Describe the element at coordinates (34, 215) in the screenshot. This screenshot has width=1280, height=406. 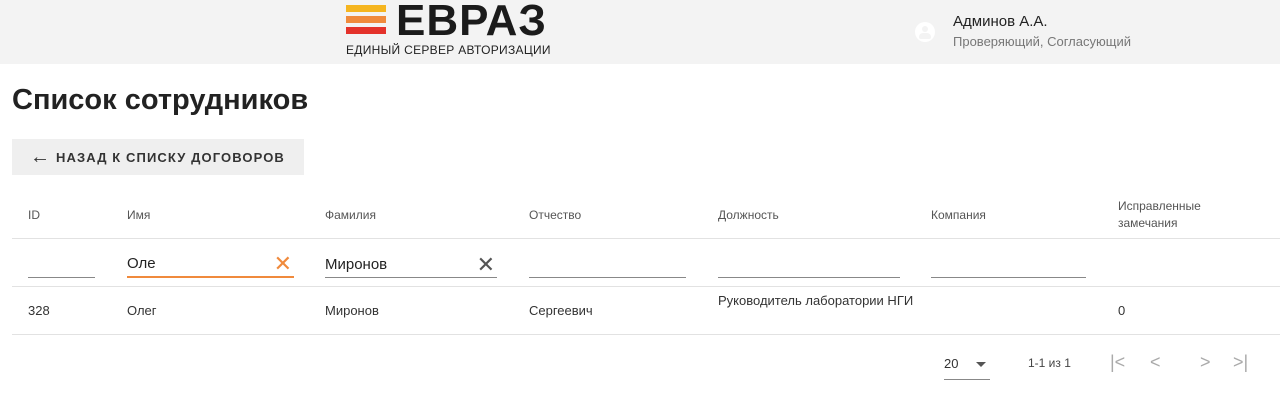
I see `column-header-id: ID` at that location.